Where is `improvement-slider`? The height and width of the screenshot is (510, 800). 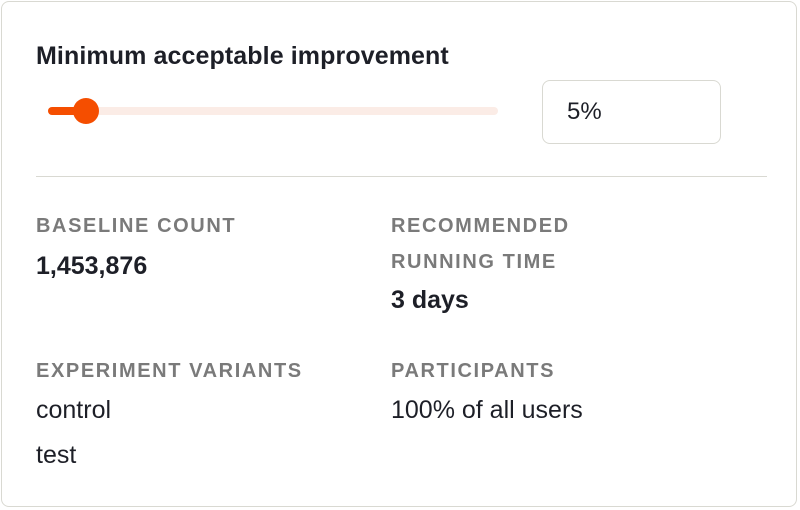 improvement-slider is located at coordinates (273, 111).